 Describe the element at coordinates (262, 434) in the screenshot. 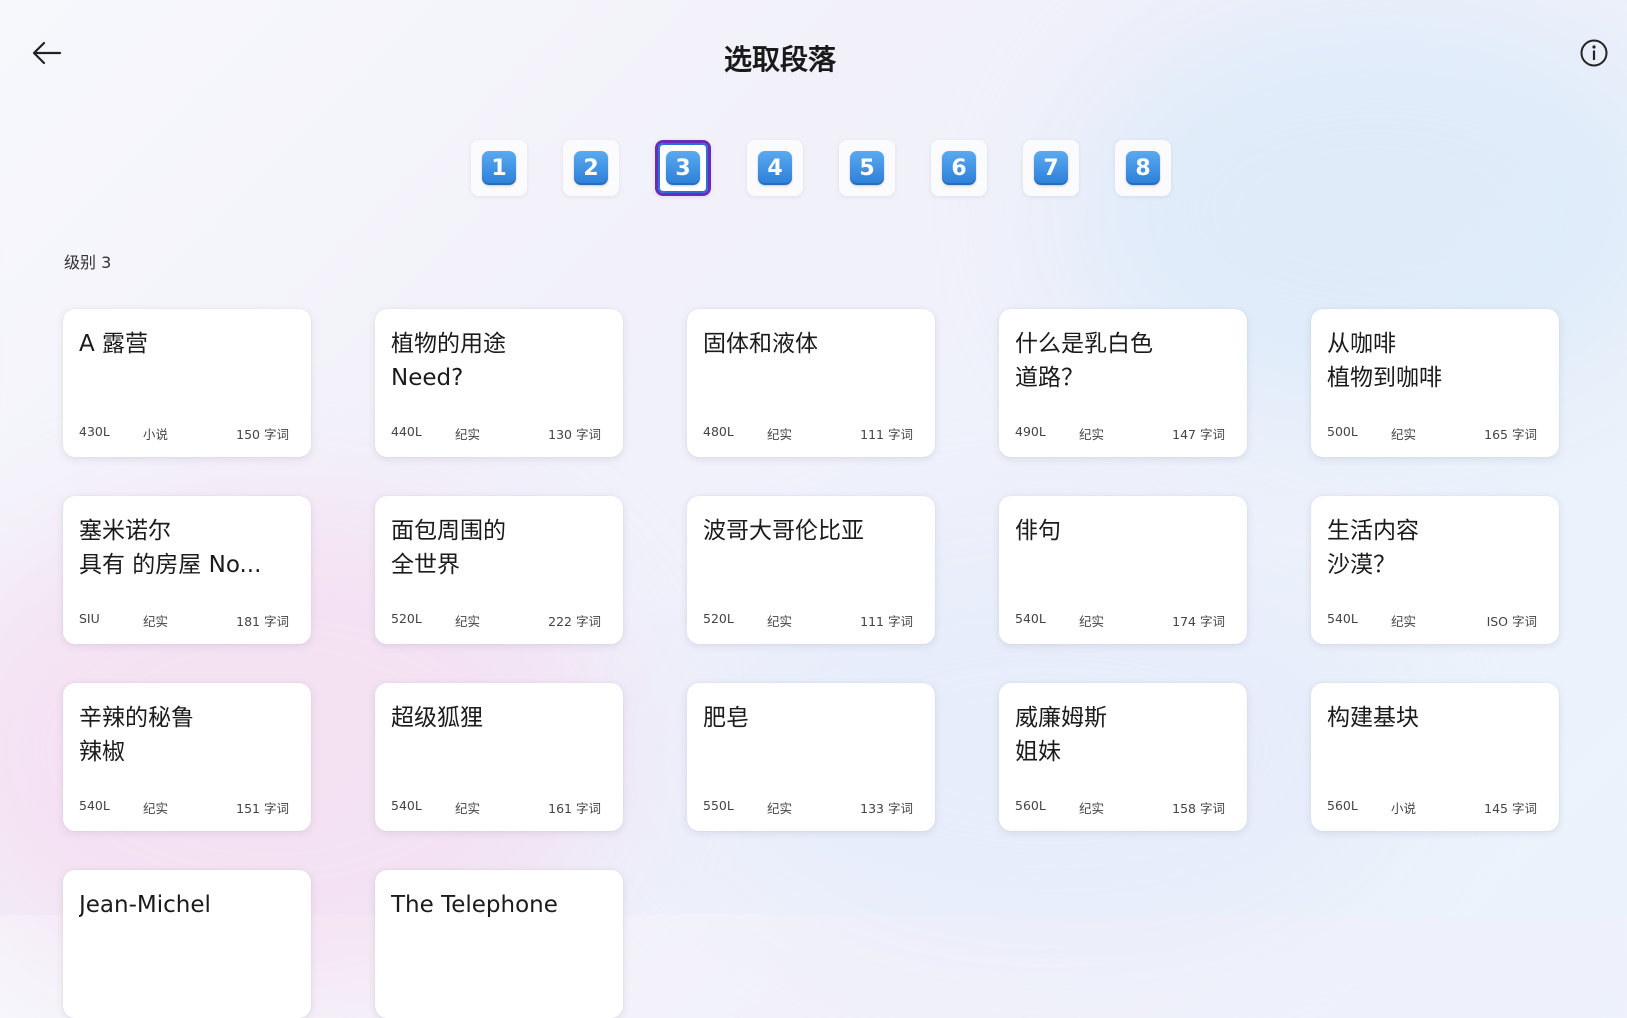

I see `word-count: 150 字词` at that location.